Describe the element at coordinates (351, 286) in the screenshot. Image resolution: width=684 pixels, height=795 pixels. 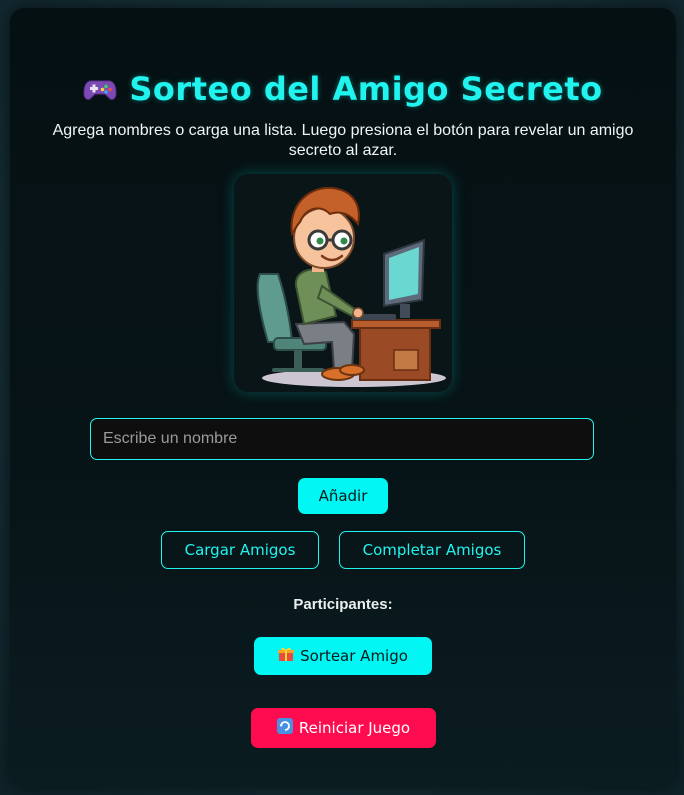
I see `cartoon-boy-at-computer-illustration` at that location.